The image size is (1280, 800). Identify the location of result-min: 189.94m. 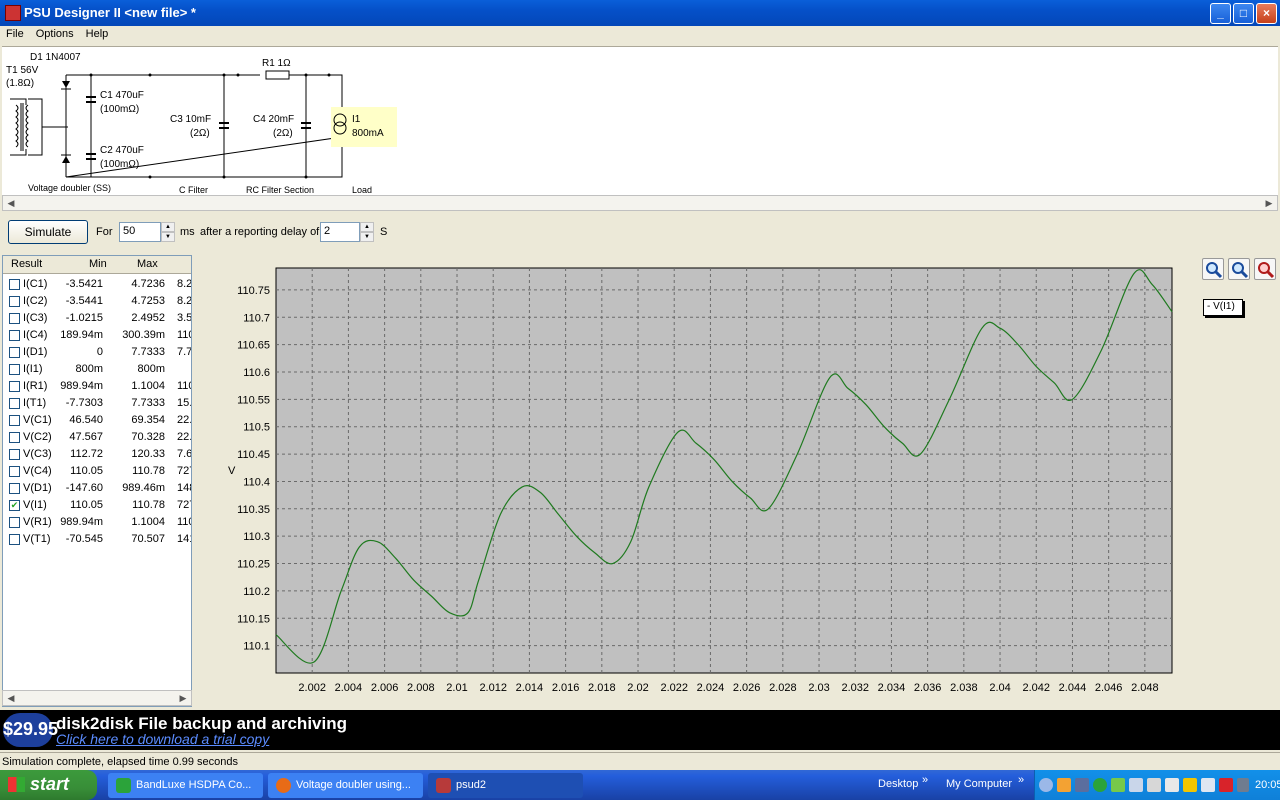
(81, 335).